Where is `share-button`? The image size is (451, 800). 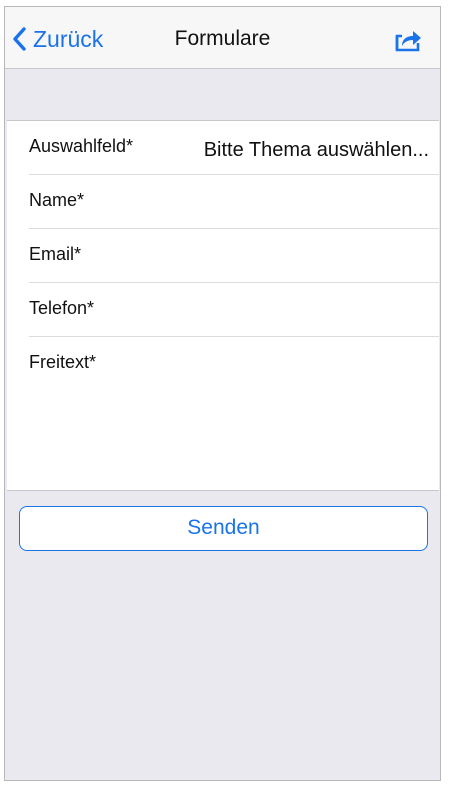
share-button is located at coordinates (408, 40).